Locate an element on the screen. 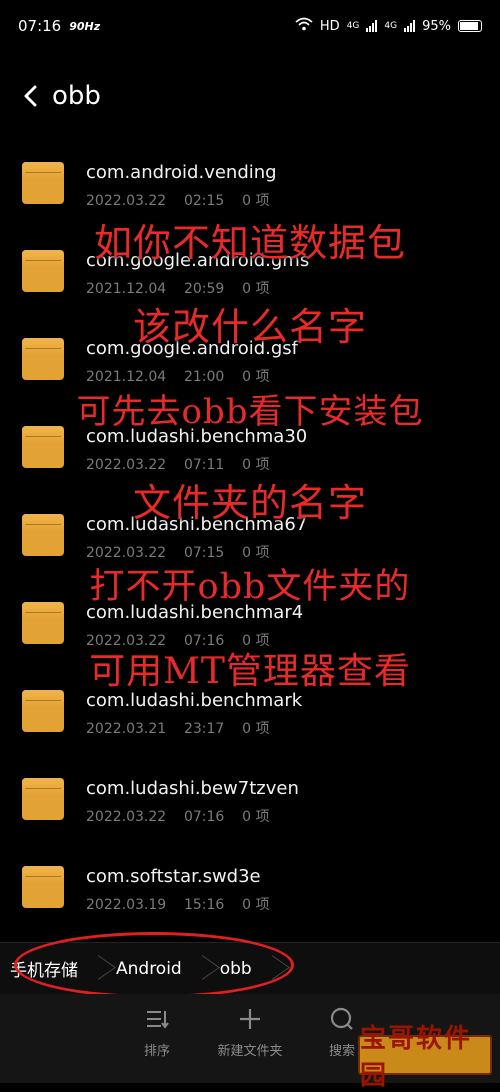  folder-name: com.ludashi.bew7tzven is located at coordinates (192, 788).